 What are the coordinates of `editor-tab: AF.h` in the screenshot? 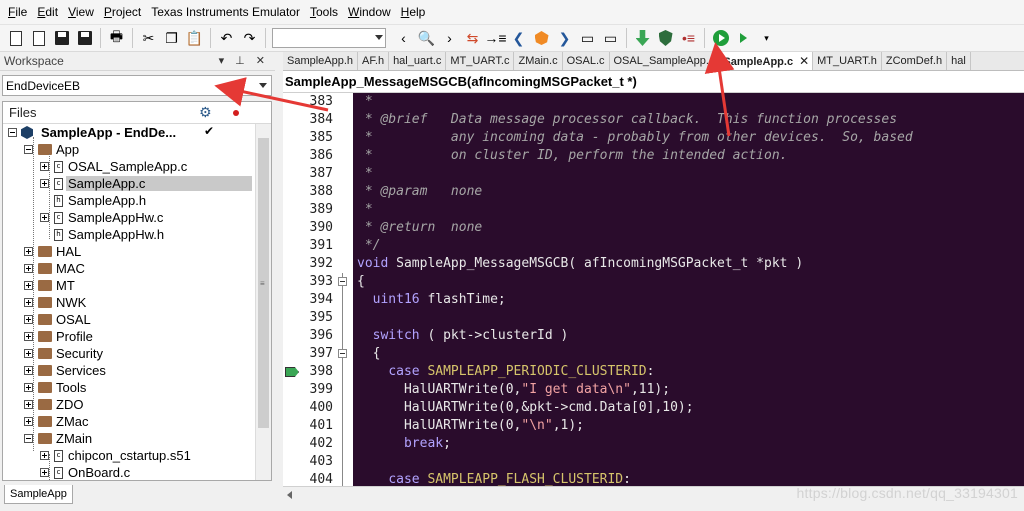 It's located at (374, 61).